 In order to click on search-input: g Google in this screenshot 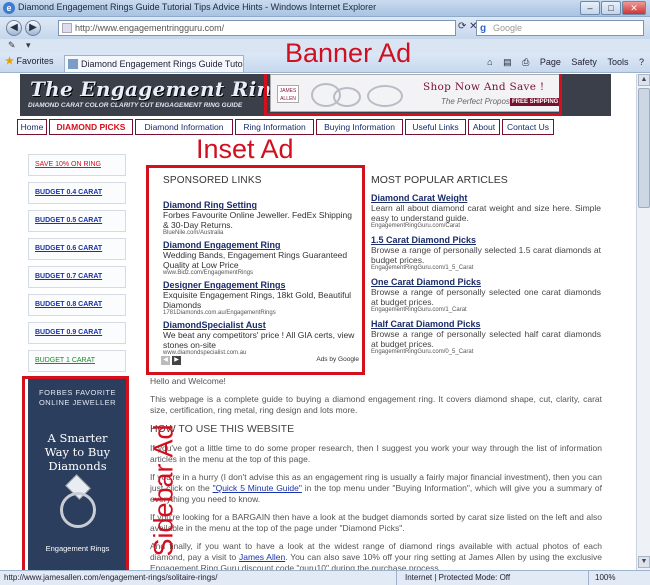, I will do `click(560, 28)`.